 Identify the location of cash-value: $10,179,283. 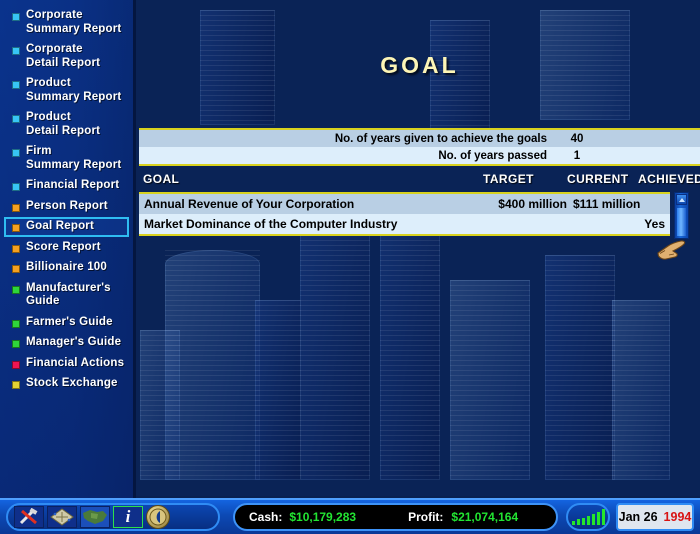
(323, 517).